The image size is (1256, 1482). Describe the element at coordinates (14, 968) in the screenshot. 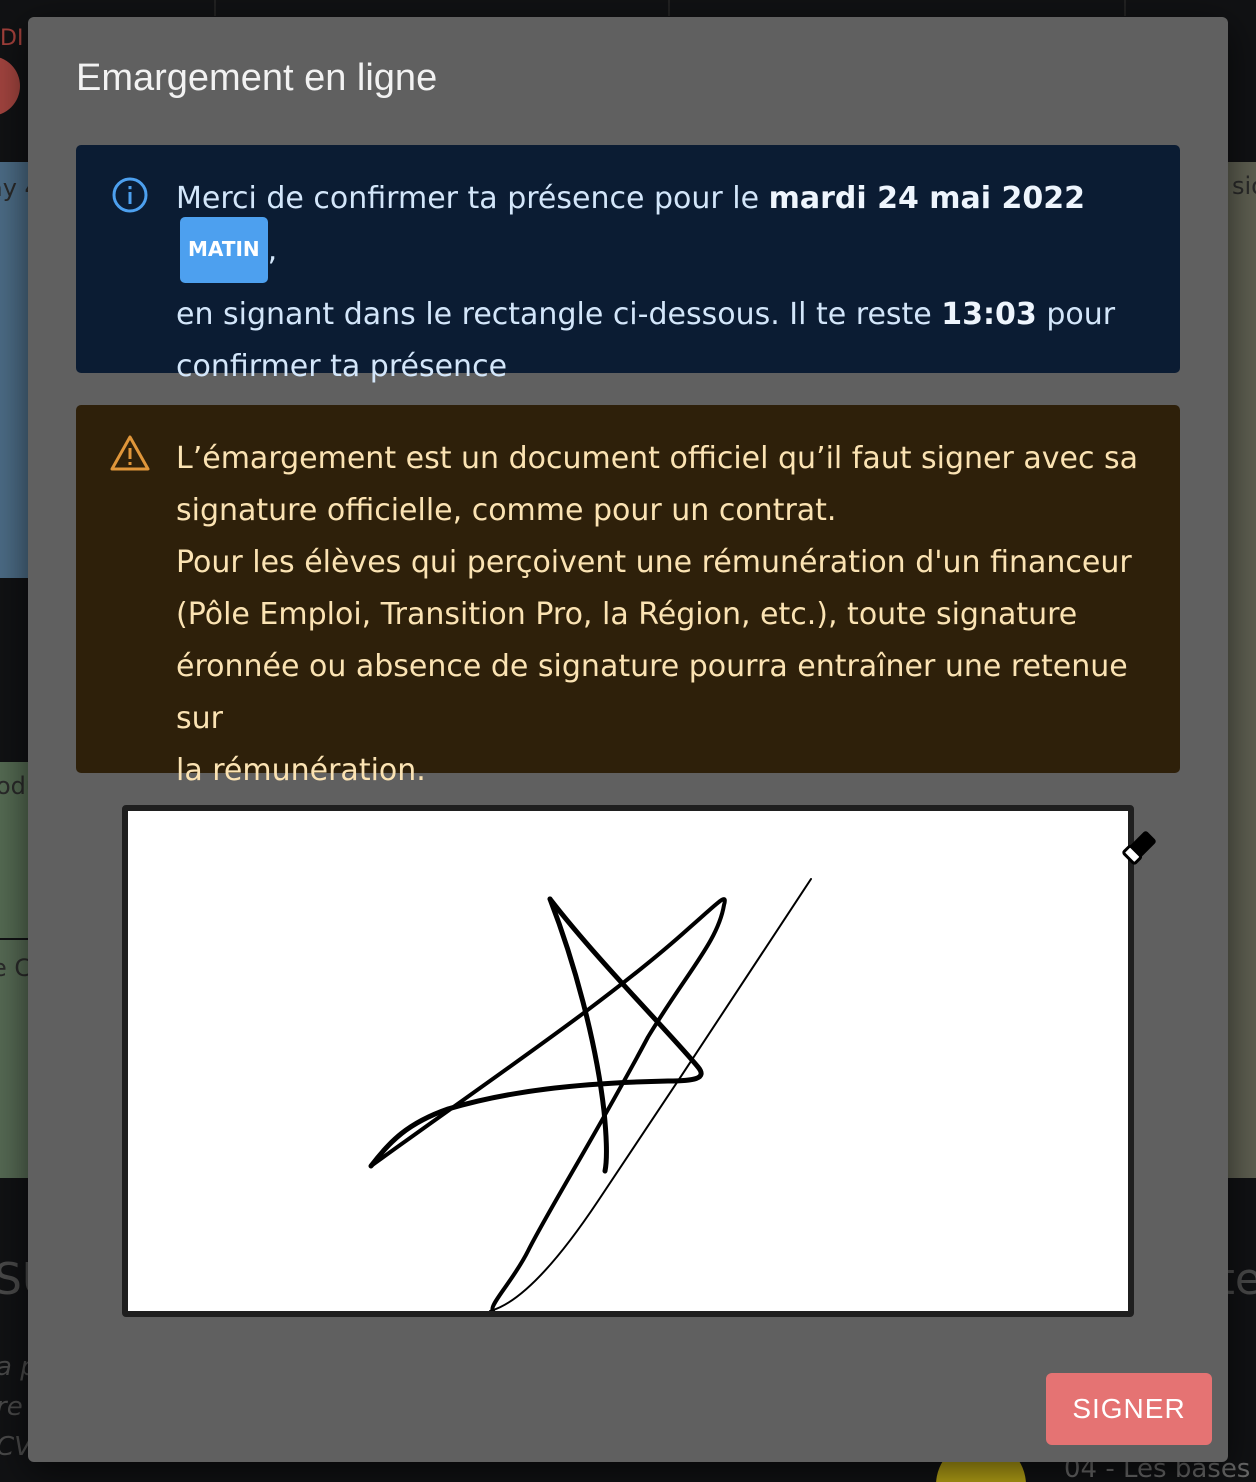

I see `card-text: e C` at that location.